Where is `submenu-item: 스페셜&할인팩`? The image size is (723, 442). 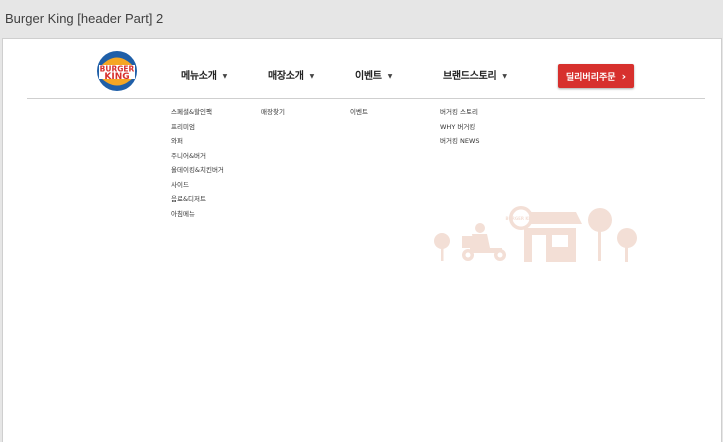
submenu-item: 스페셜&할인팩 is located at coordinates (197, 112).